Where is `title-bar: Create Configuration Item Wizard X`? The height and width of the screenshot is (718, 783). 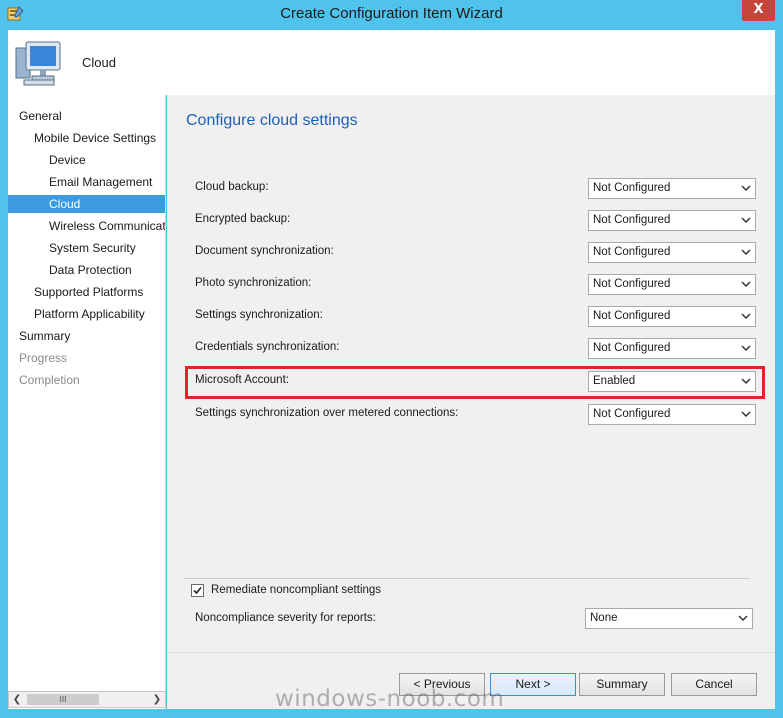 title-bar: Create Configuration Item Wizard X is located at coordinates (391, 15).